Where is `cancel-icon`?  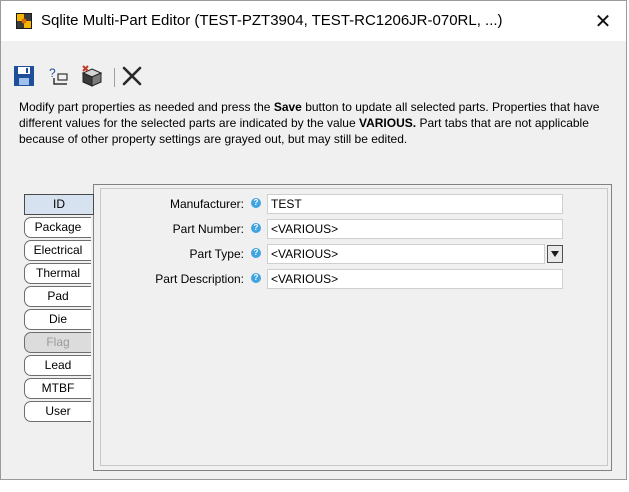 cancel-icon is located at coordinates (132, 76).